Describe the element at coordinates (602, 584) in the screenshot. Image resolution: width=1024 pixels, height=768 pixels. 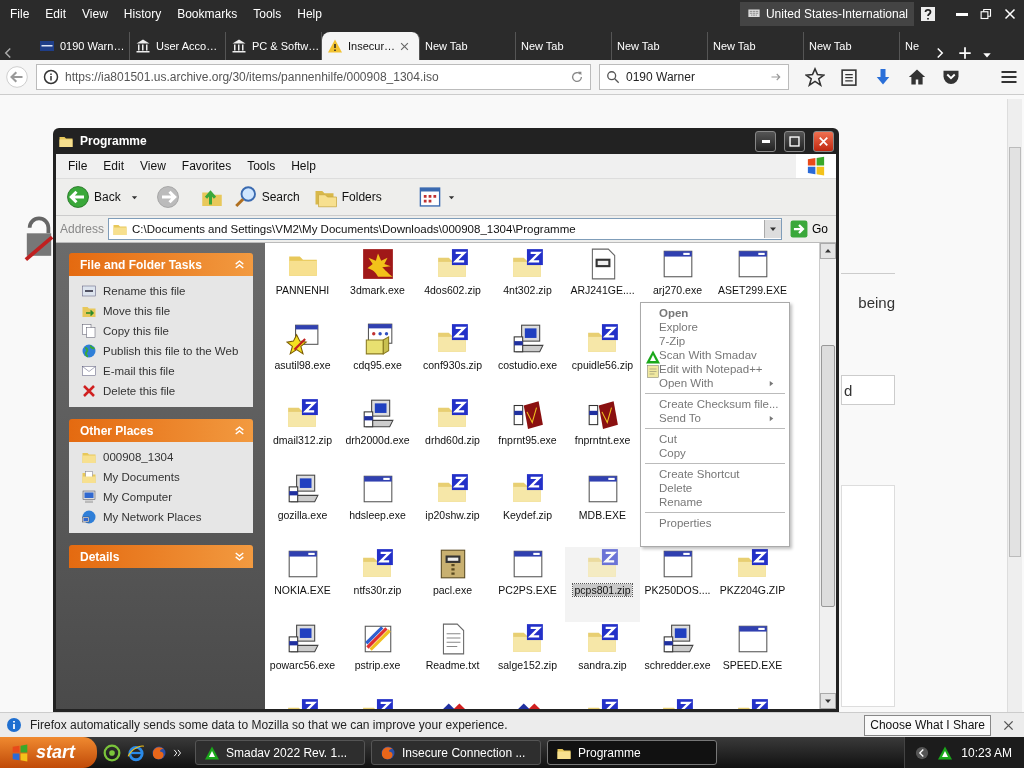
I see `directory-entry: pcps801.zip` at that location.